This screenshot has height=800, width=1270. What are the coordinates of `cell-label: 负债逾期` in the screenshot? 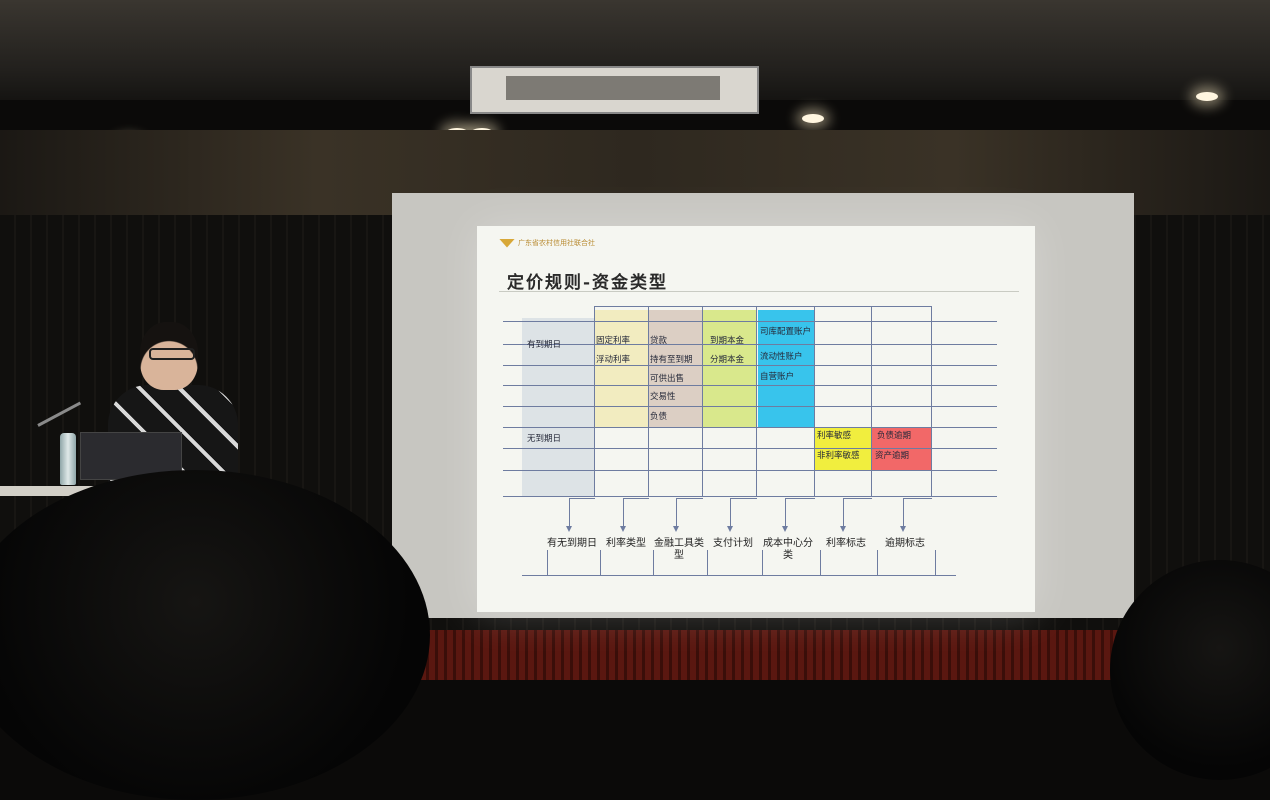 It's located at (894, 436).